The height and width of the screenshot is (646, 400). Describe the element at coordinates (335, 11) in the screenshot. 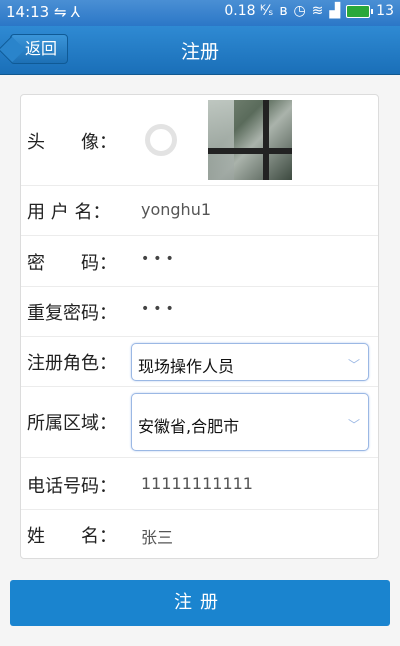

I see `signal-icon: ▟` at that location.